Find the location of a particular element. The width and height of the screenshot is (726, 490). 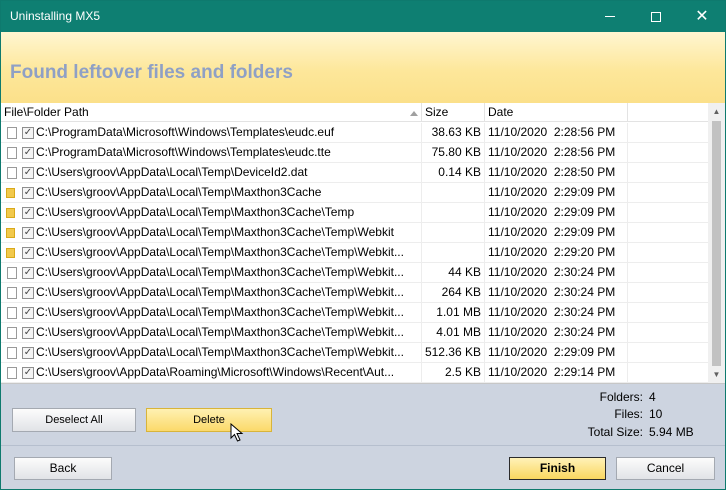

date-cell: 11/10/2020 2:30:24 PM is located at coordinates (556, 313).